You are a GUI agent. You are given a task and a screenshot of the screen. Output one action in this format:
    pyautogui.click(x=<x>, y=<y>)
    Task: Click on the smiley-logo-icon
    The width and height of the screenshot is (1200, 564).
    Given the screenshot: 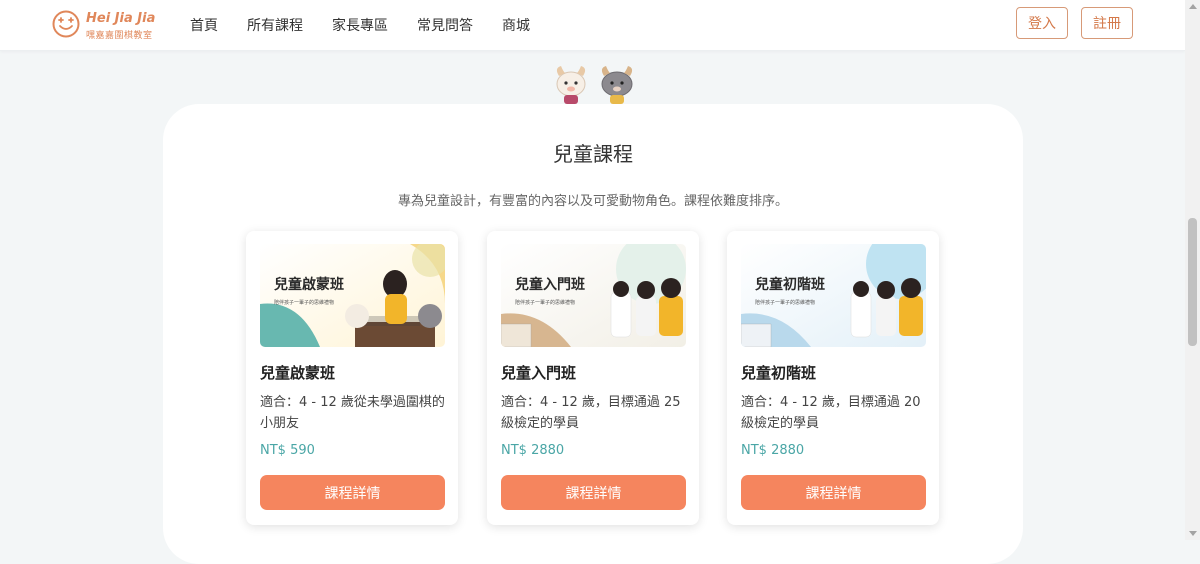 What is the action you would take?
    pyautogui.click(x=66, y=24)
    